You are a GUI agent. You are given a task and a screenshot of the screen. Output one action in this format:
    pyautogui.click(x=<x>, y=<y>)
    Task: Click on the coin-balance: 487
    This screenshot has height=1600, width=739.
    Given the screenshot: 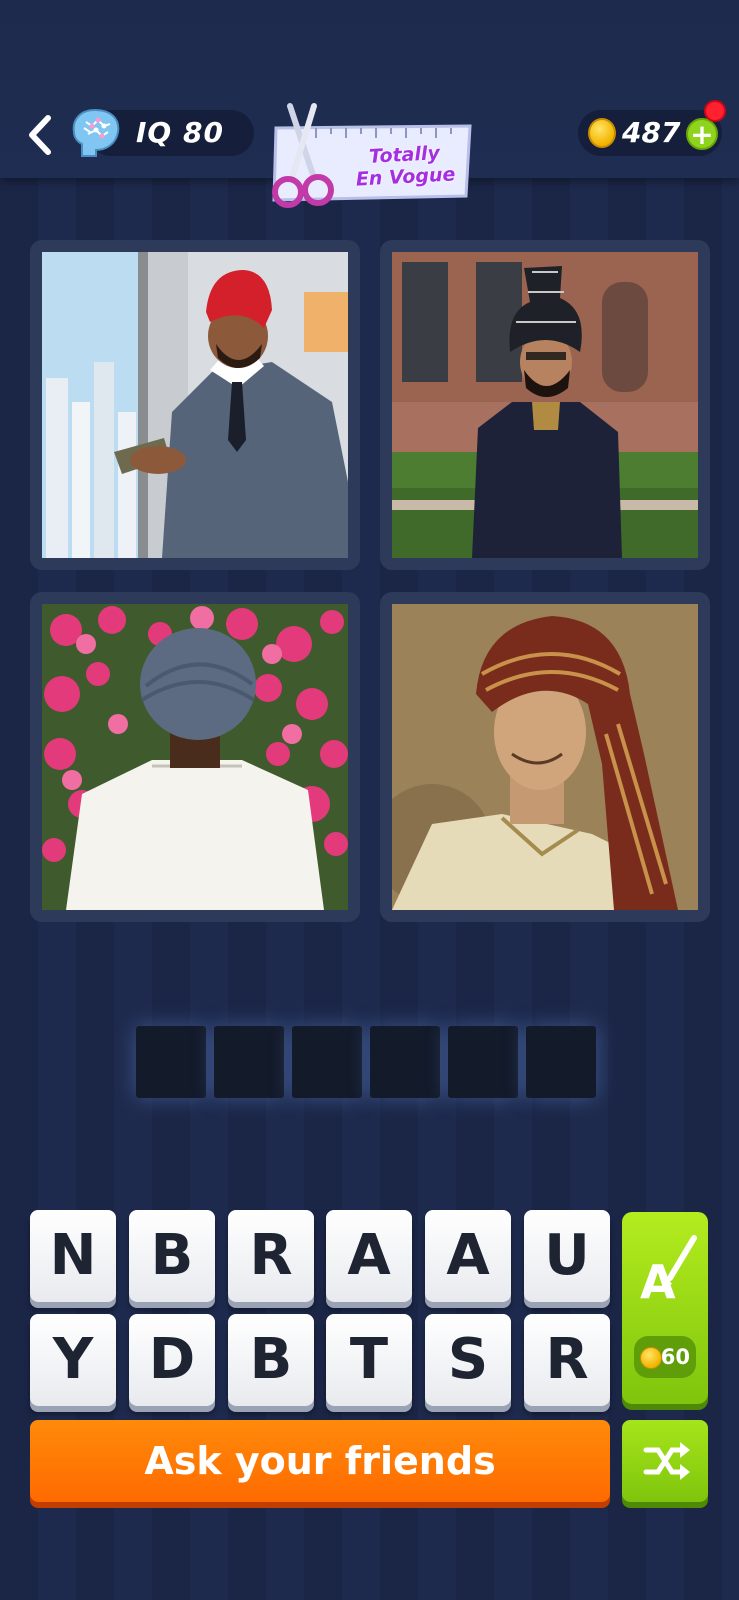 What is the action you would take?
    pyautogui.click(x=651, y=132)
    